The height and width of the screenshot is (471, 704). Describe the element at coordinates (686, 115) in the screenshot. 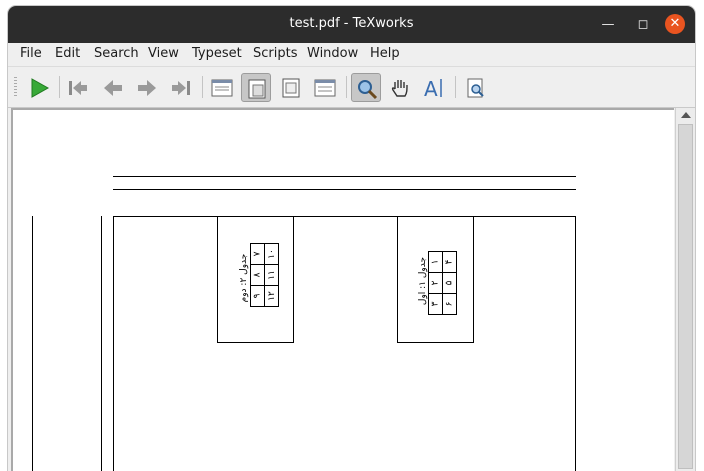

I see `scroll-up-arrow-icon` at that location.